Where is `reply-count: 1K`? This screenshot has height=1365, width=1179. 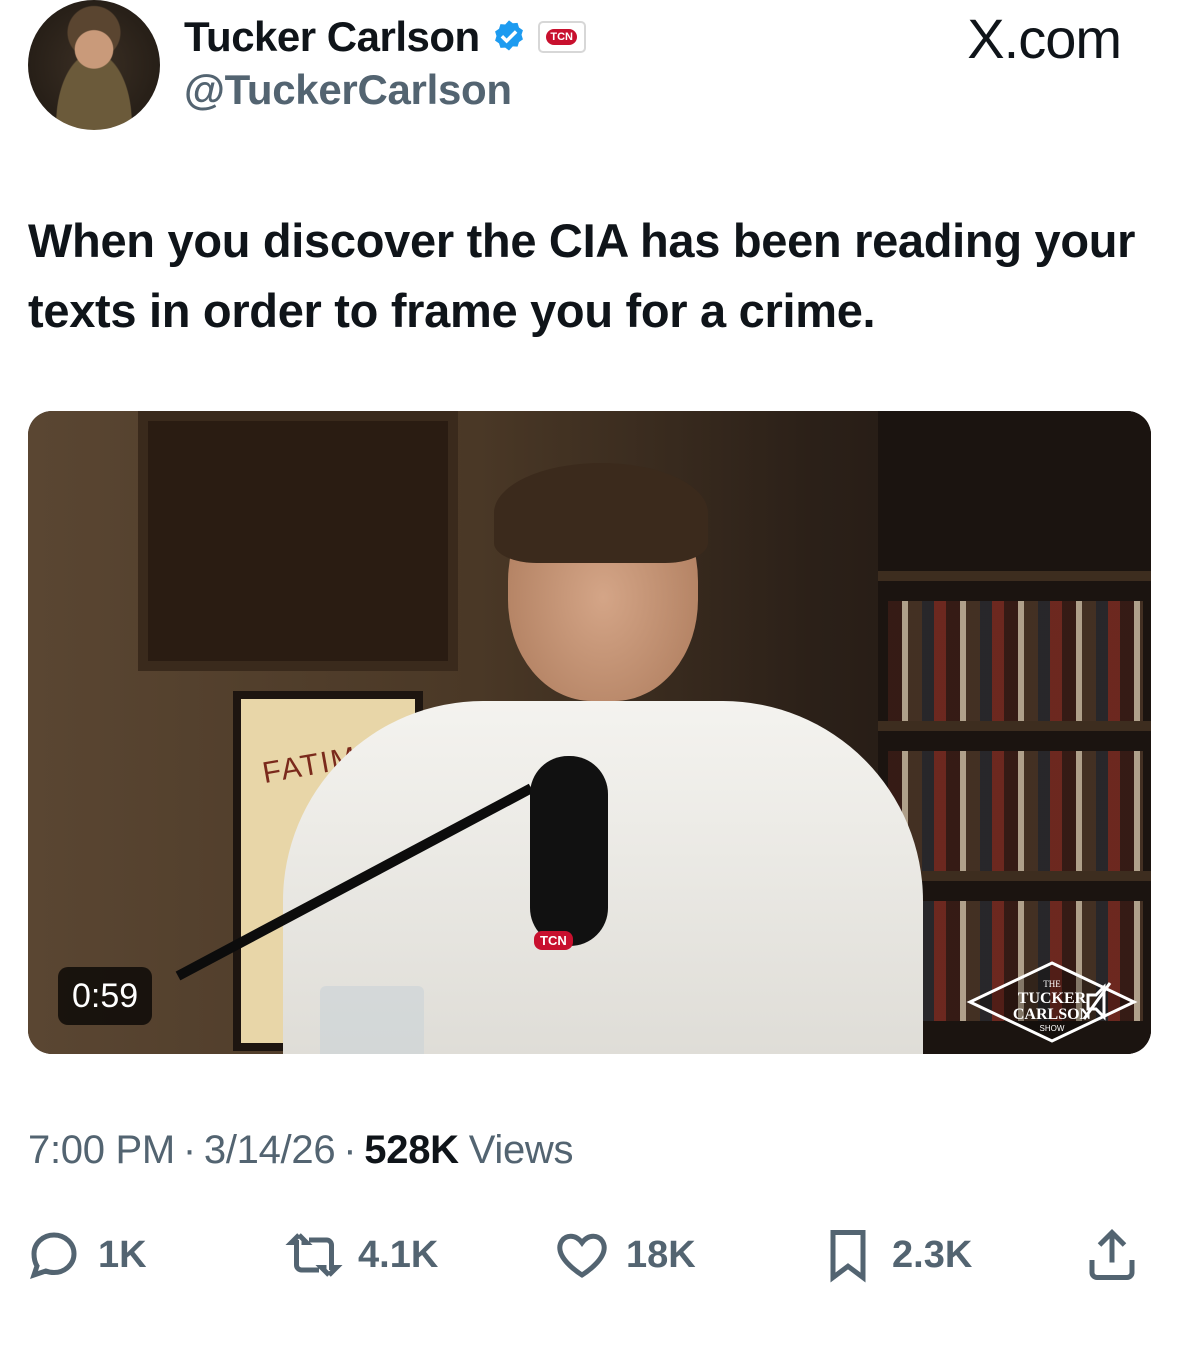 reply-count: 1K is located at coordinates (122, 1254).